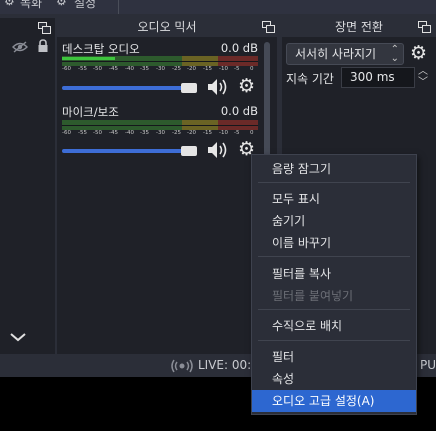 The height and width of the screenshot is (431, 436). Describe the element at coordinates (43, 46) in the screenshot. I see `lock-icon` at that location.